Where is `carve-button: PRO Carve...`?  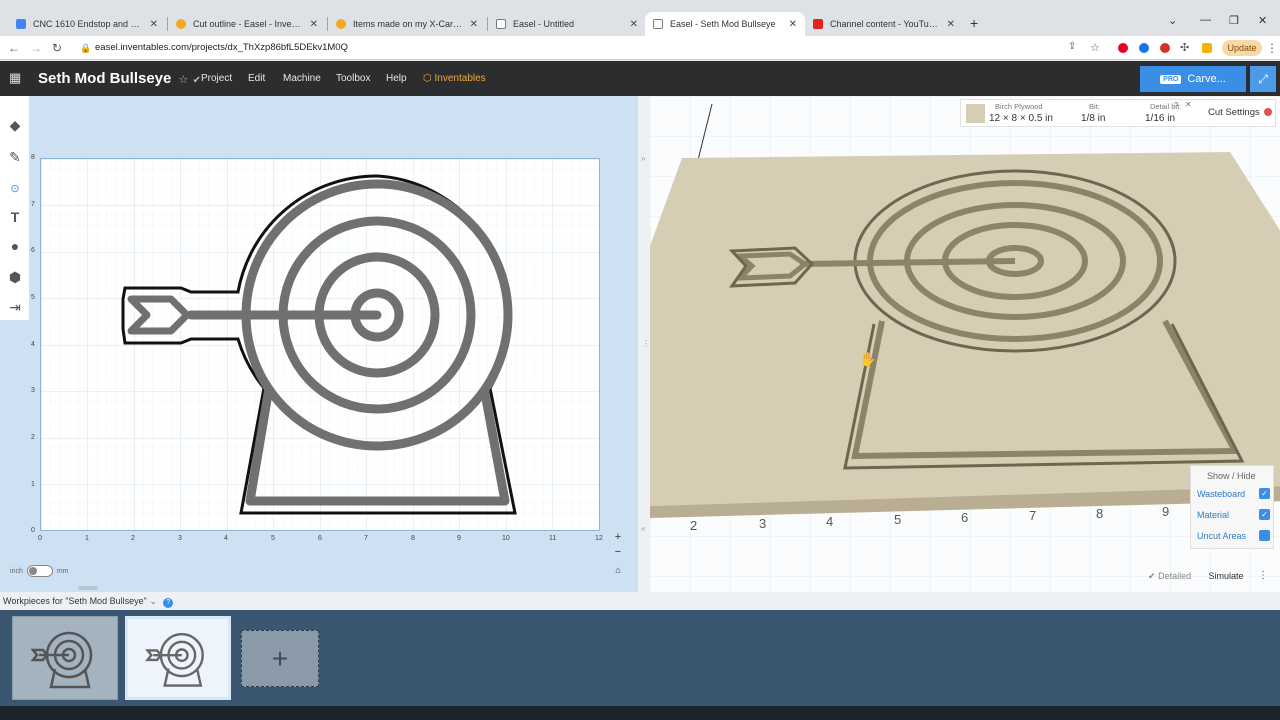
carve-button: PRO Carve... is located at coordinates (1193, 79).